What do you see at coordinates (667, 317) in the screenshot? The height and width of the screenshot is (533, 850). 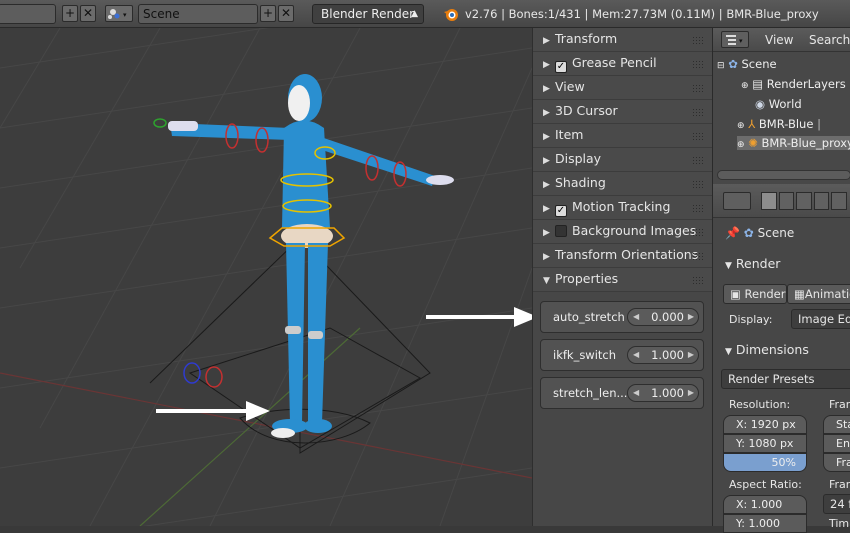 I see `property-value: 0.000` at bounding box center [667, 317].